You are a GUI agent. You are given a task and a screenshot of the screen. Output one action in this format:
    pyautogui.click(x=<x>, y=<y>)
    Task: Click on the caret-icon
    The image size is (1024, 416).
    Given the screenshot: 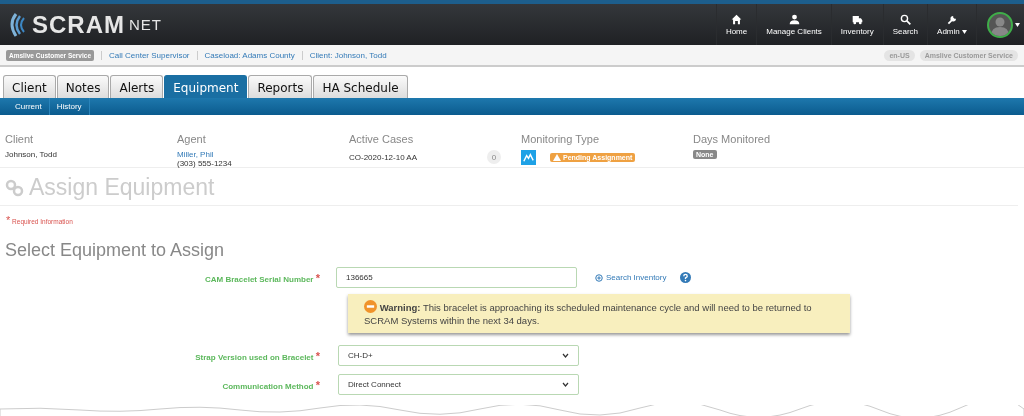 What is the action you would take?
    pyautogui.click(x=1017, y=24)
    